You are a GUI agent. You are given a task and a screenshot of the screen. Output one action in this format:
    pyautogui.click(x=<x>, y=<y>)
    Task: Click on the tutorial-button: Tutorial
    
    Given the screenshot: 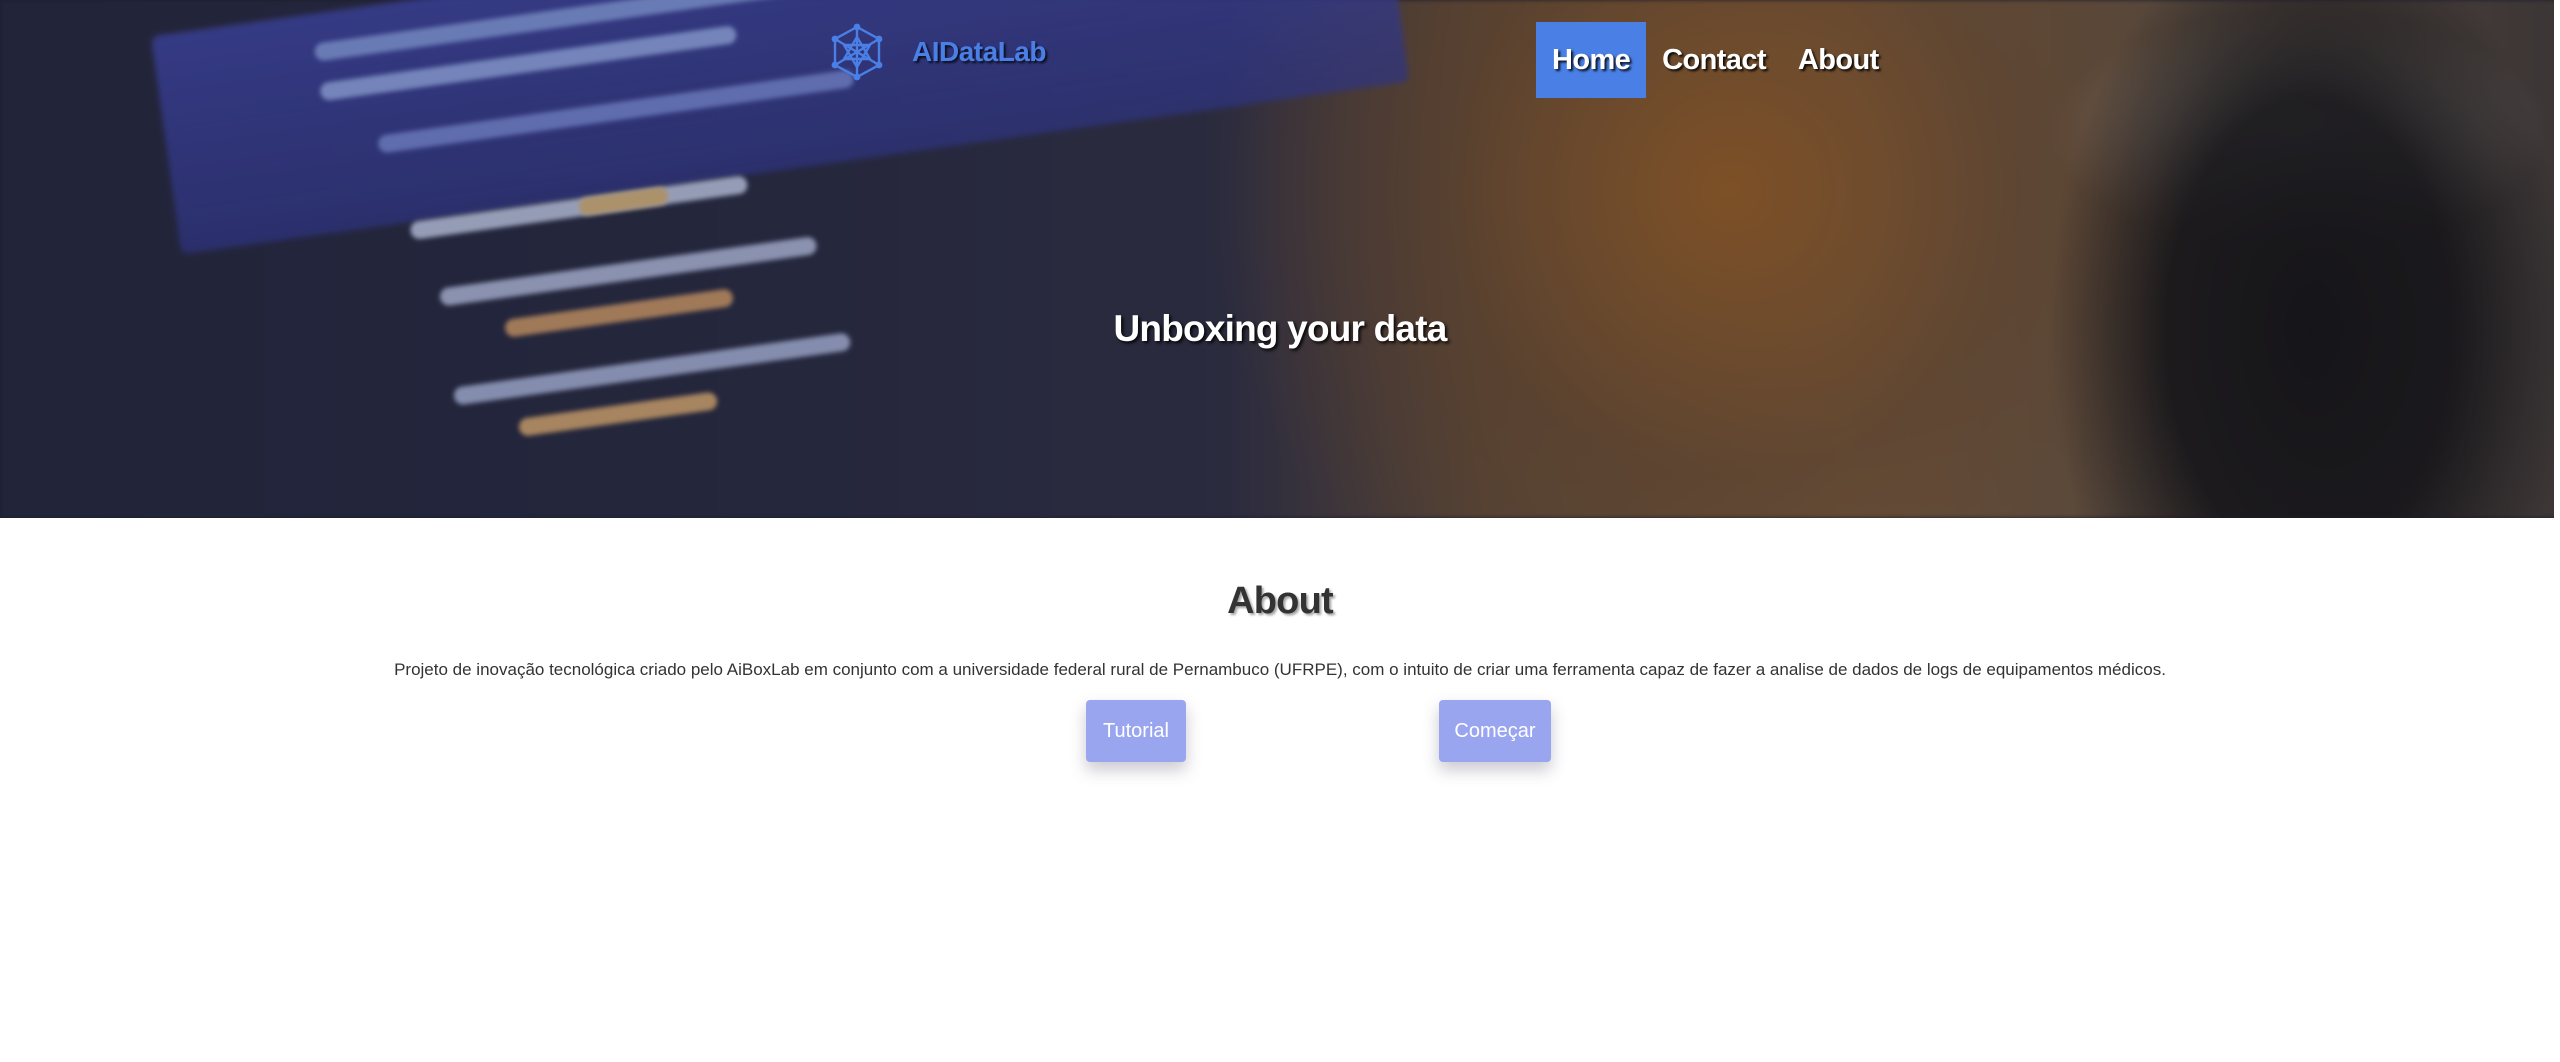 What is the action you would take?
    pyautogui.click(x=1136, y=731)
    